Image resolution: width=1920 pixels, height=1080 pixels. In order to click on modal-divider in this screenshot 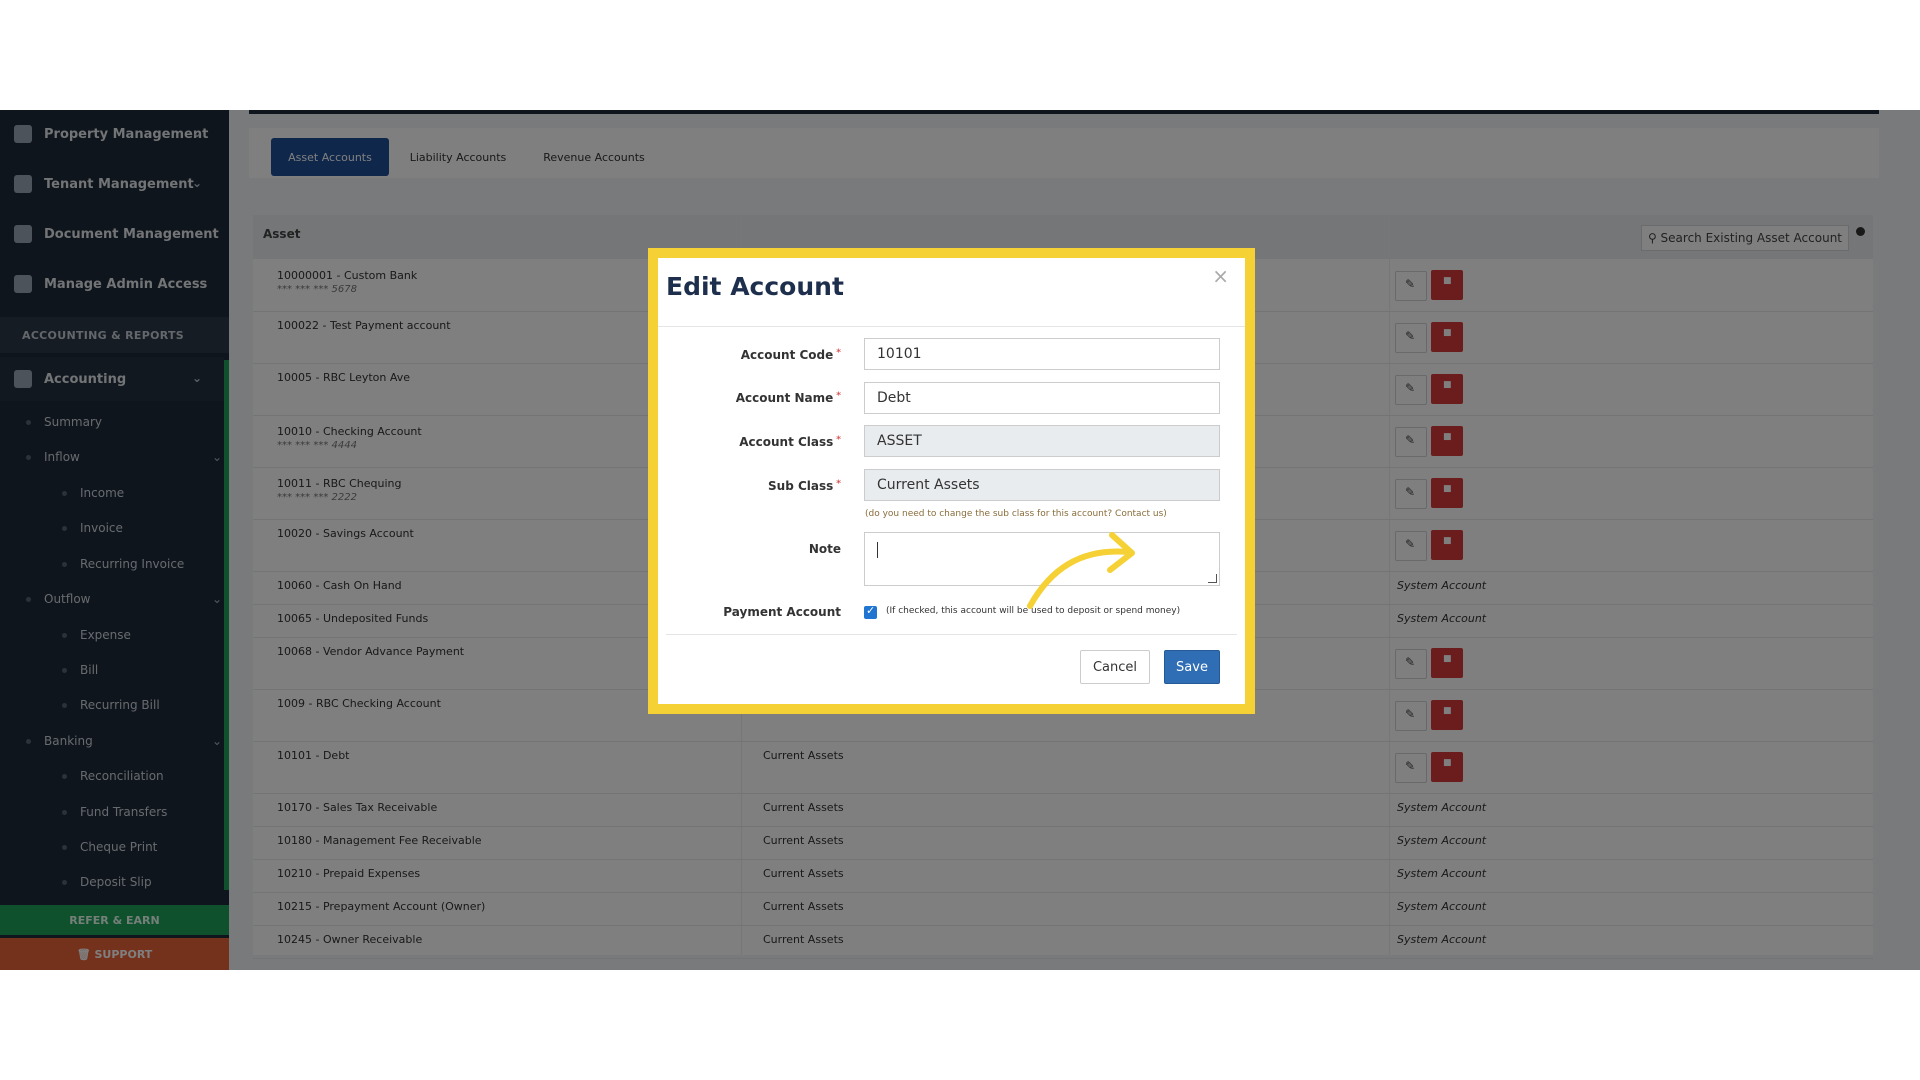, I will do `click(951, 326)`.